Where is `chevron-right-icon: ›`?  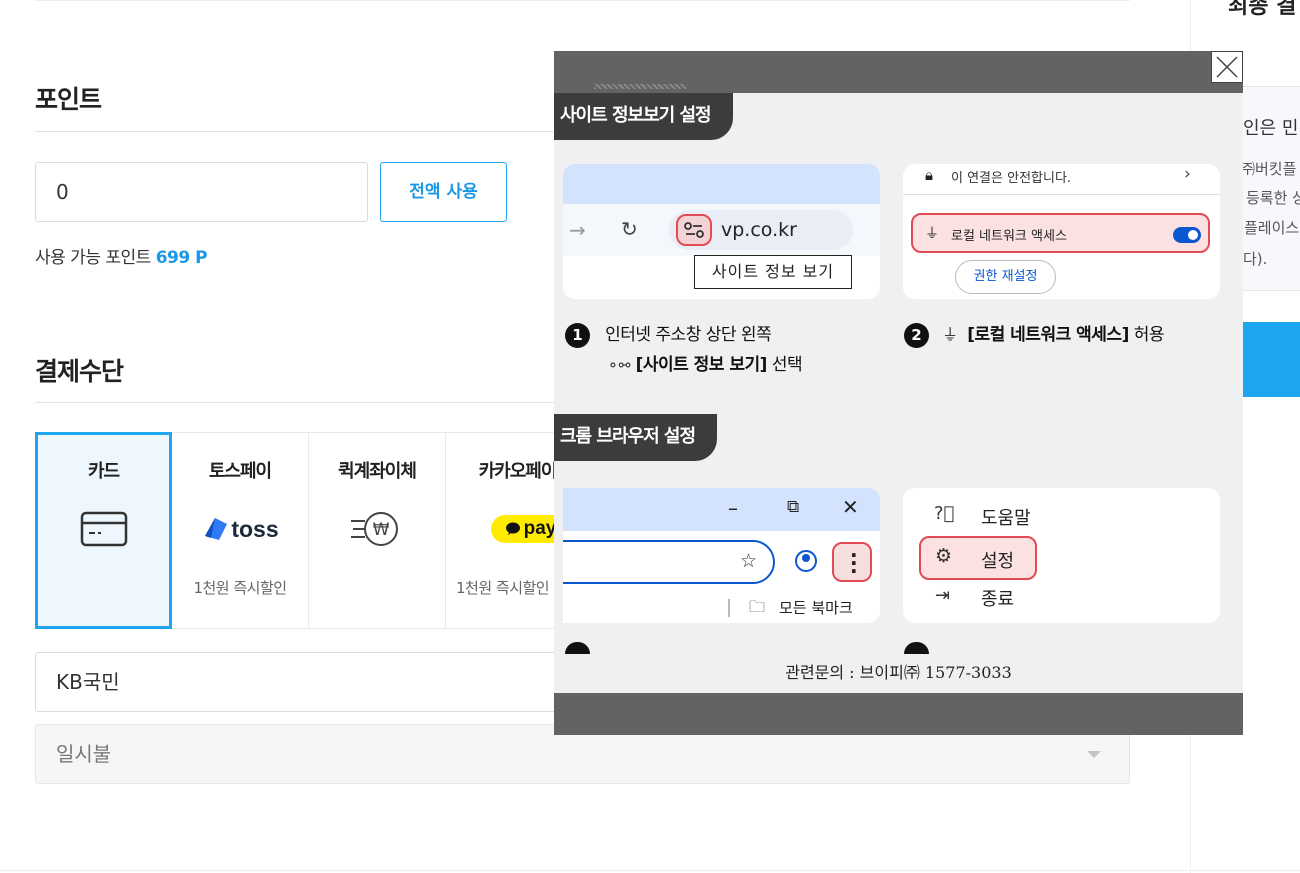
chevron-right-icon: › is located at coordinates (1187, 174).